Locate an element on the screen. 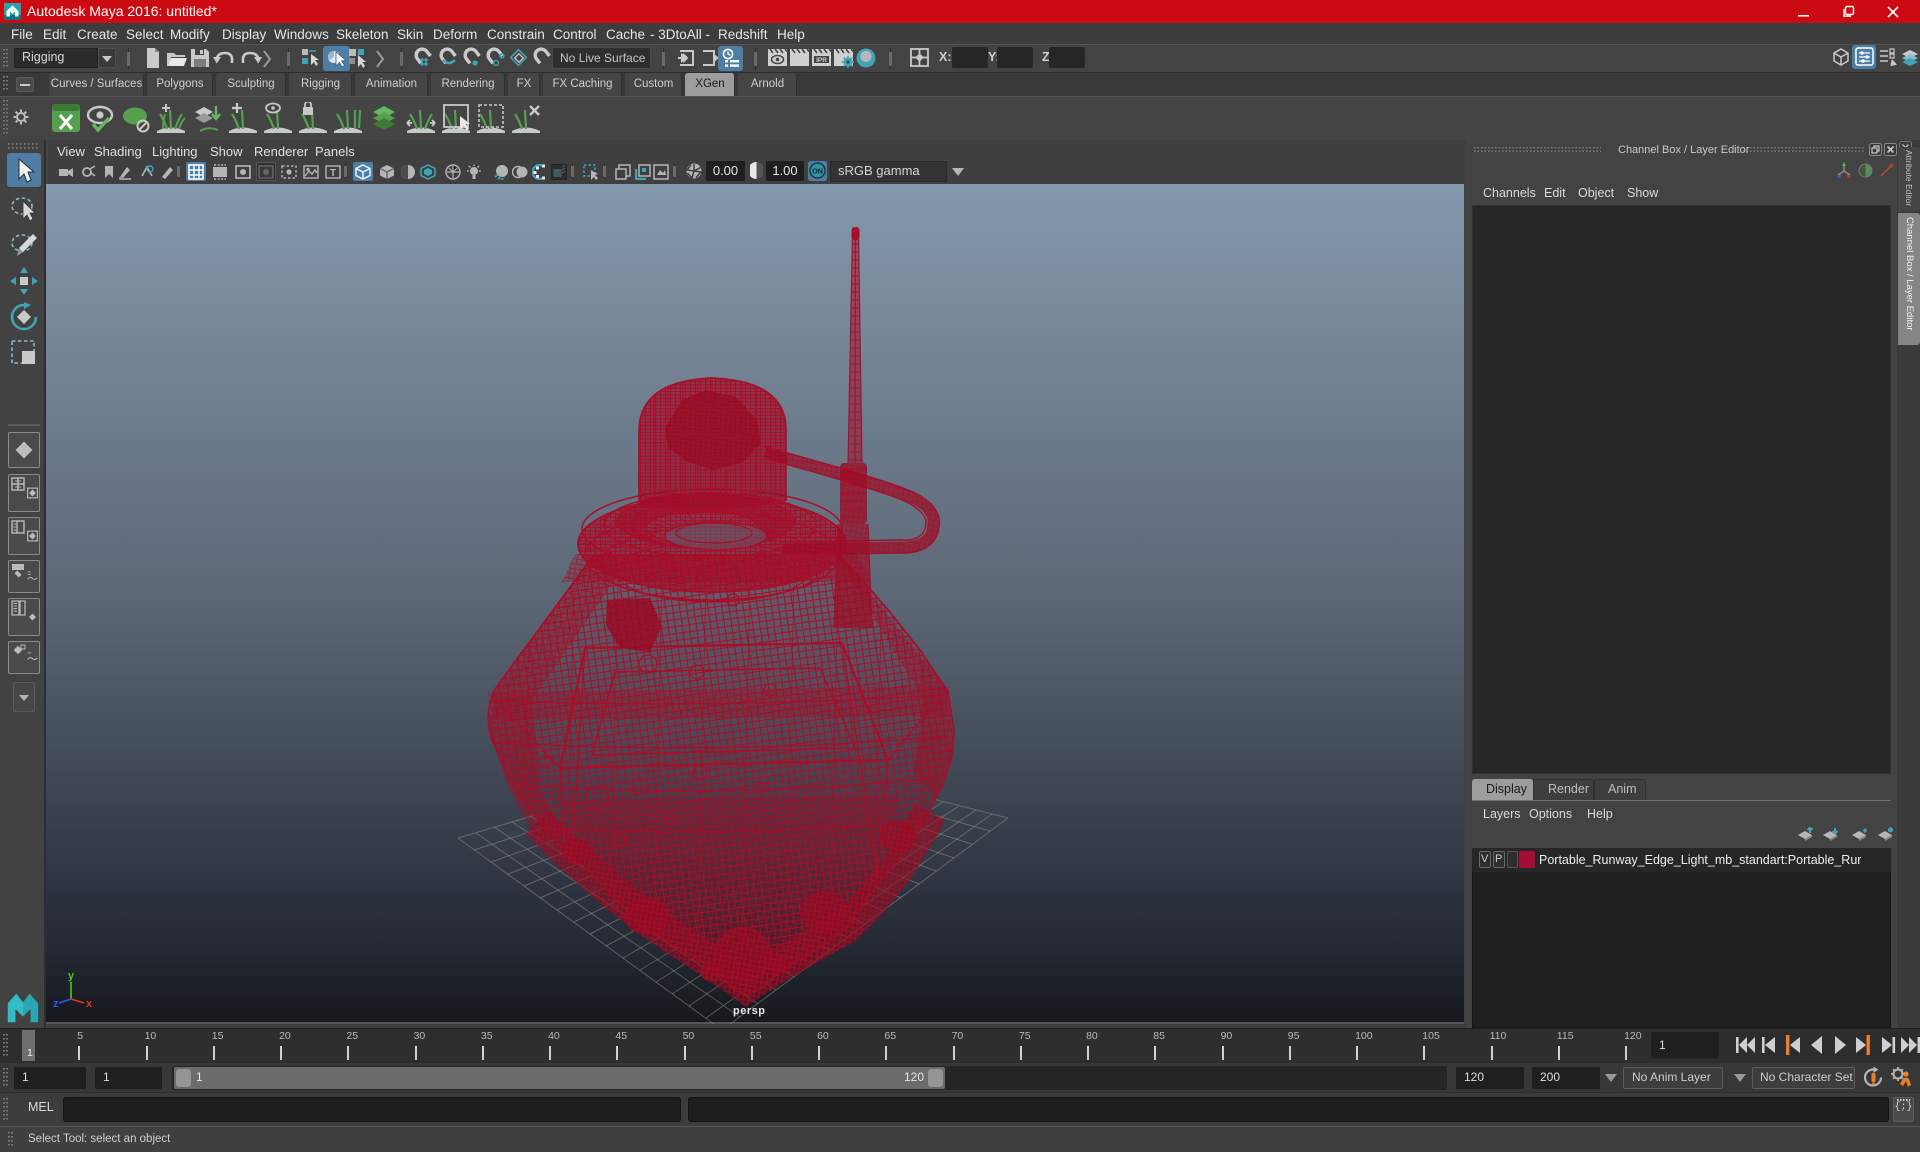 This screenshot has width=1920, height=1152. svg-text: x is located at coordinates (89, 1004).